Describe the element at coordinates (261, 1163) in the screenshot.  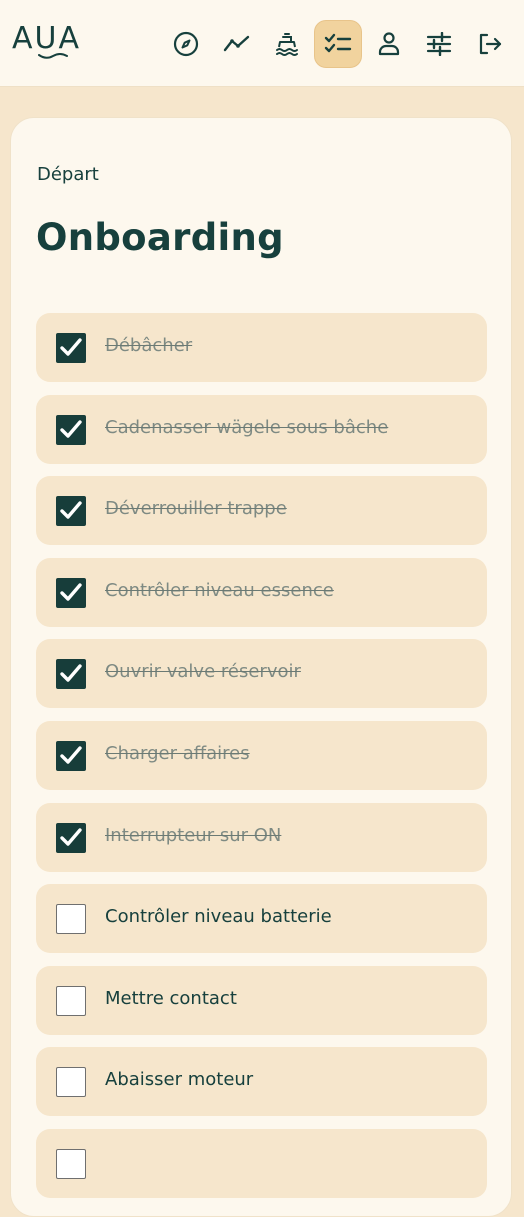
I see `checklist-item` at that location.